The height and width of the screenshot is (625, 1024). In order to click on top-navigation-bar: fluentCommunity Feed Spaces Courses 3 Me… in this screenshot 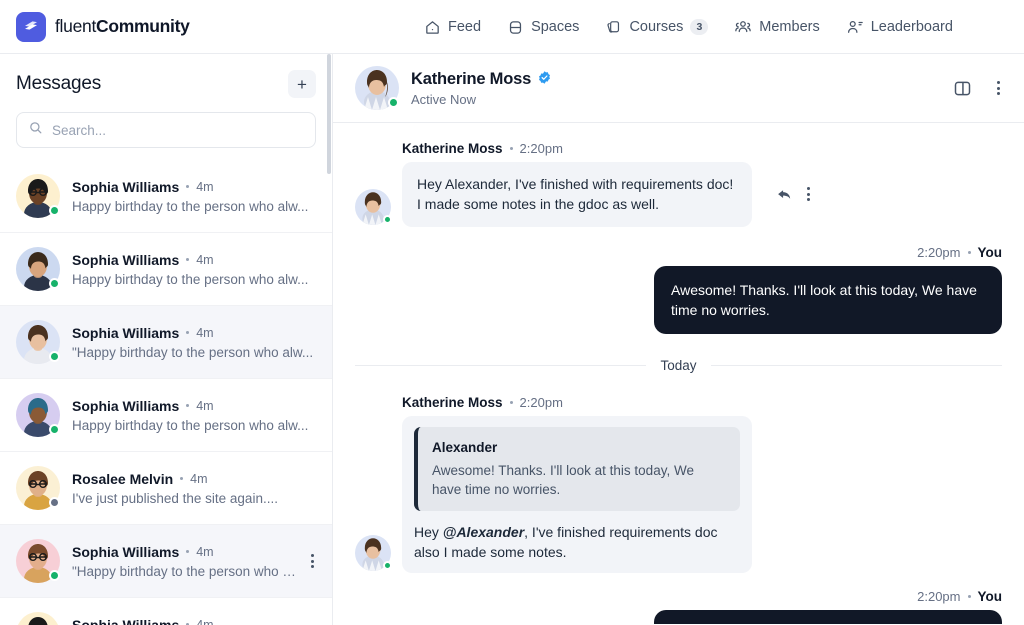, I will do `click(512, 27)`.